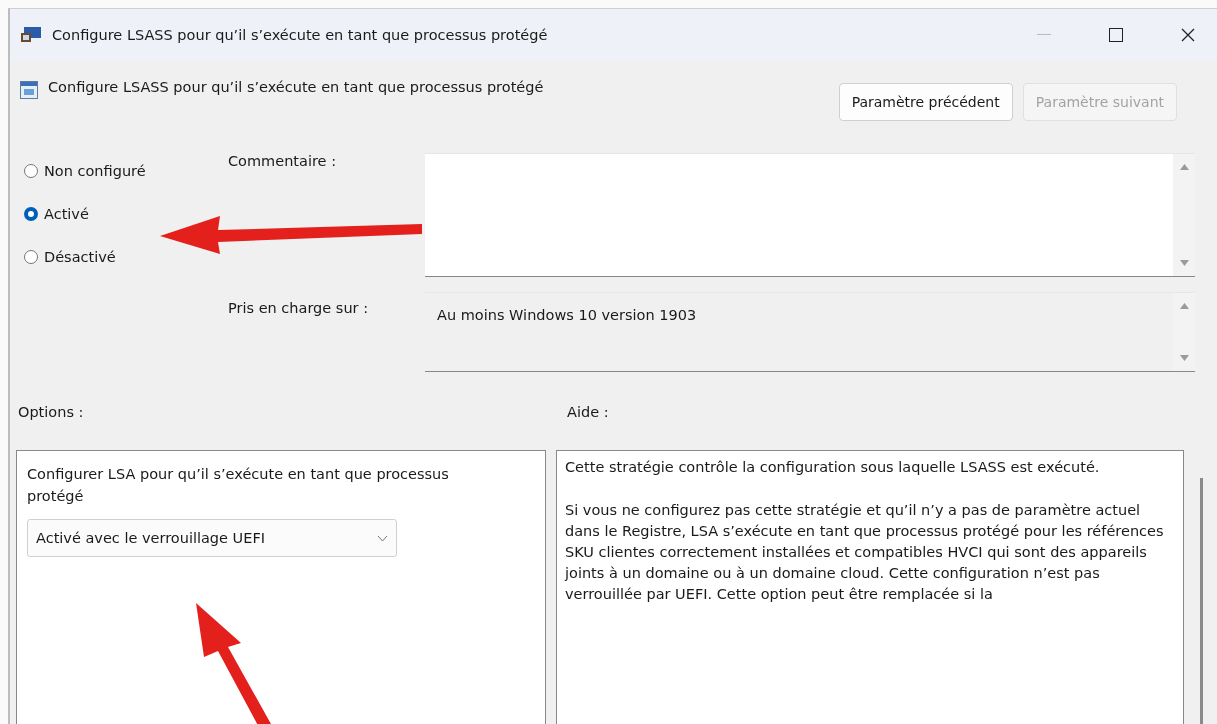 The height and width of the screenshot is (724, 1217). What do you see at coordinates (299, 307) in the screenshot?
I see `supported-on-label: Pris en charge sur :` at bounding box center [299, 307].